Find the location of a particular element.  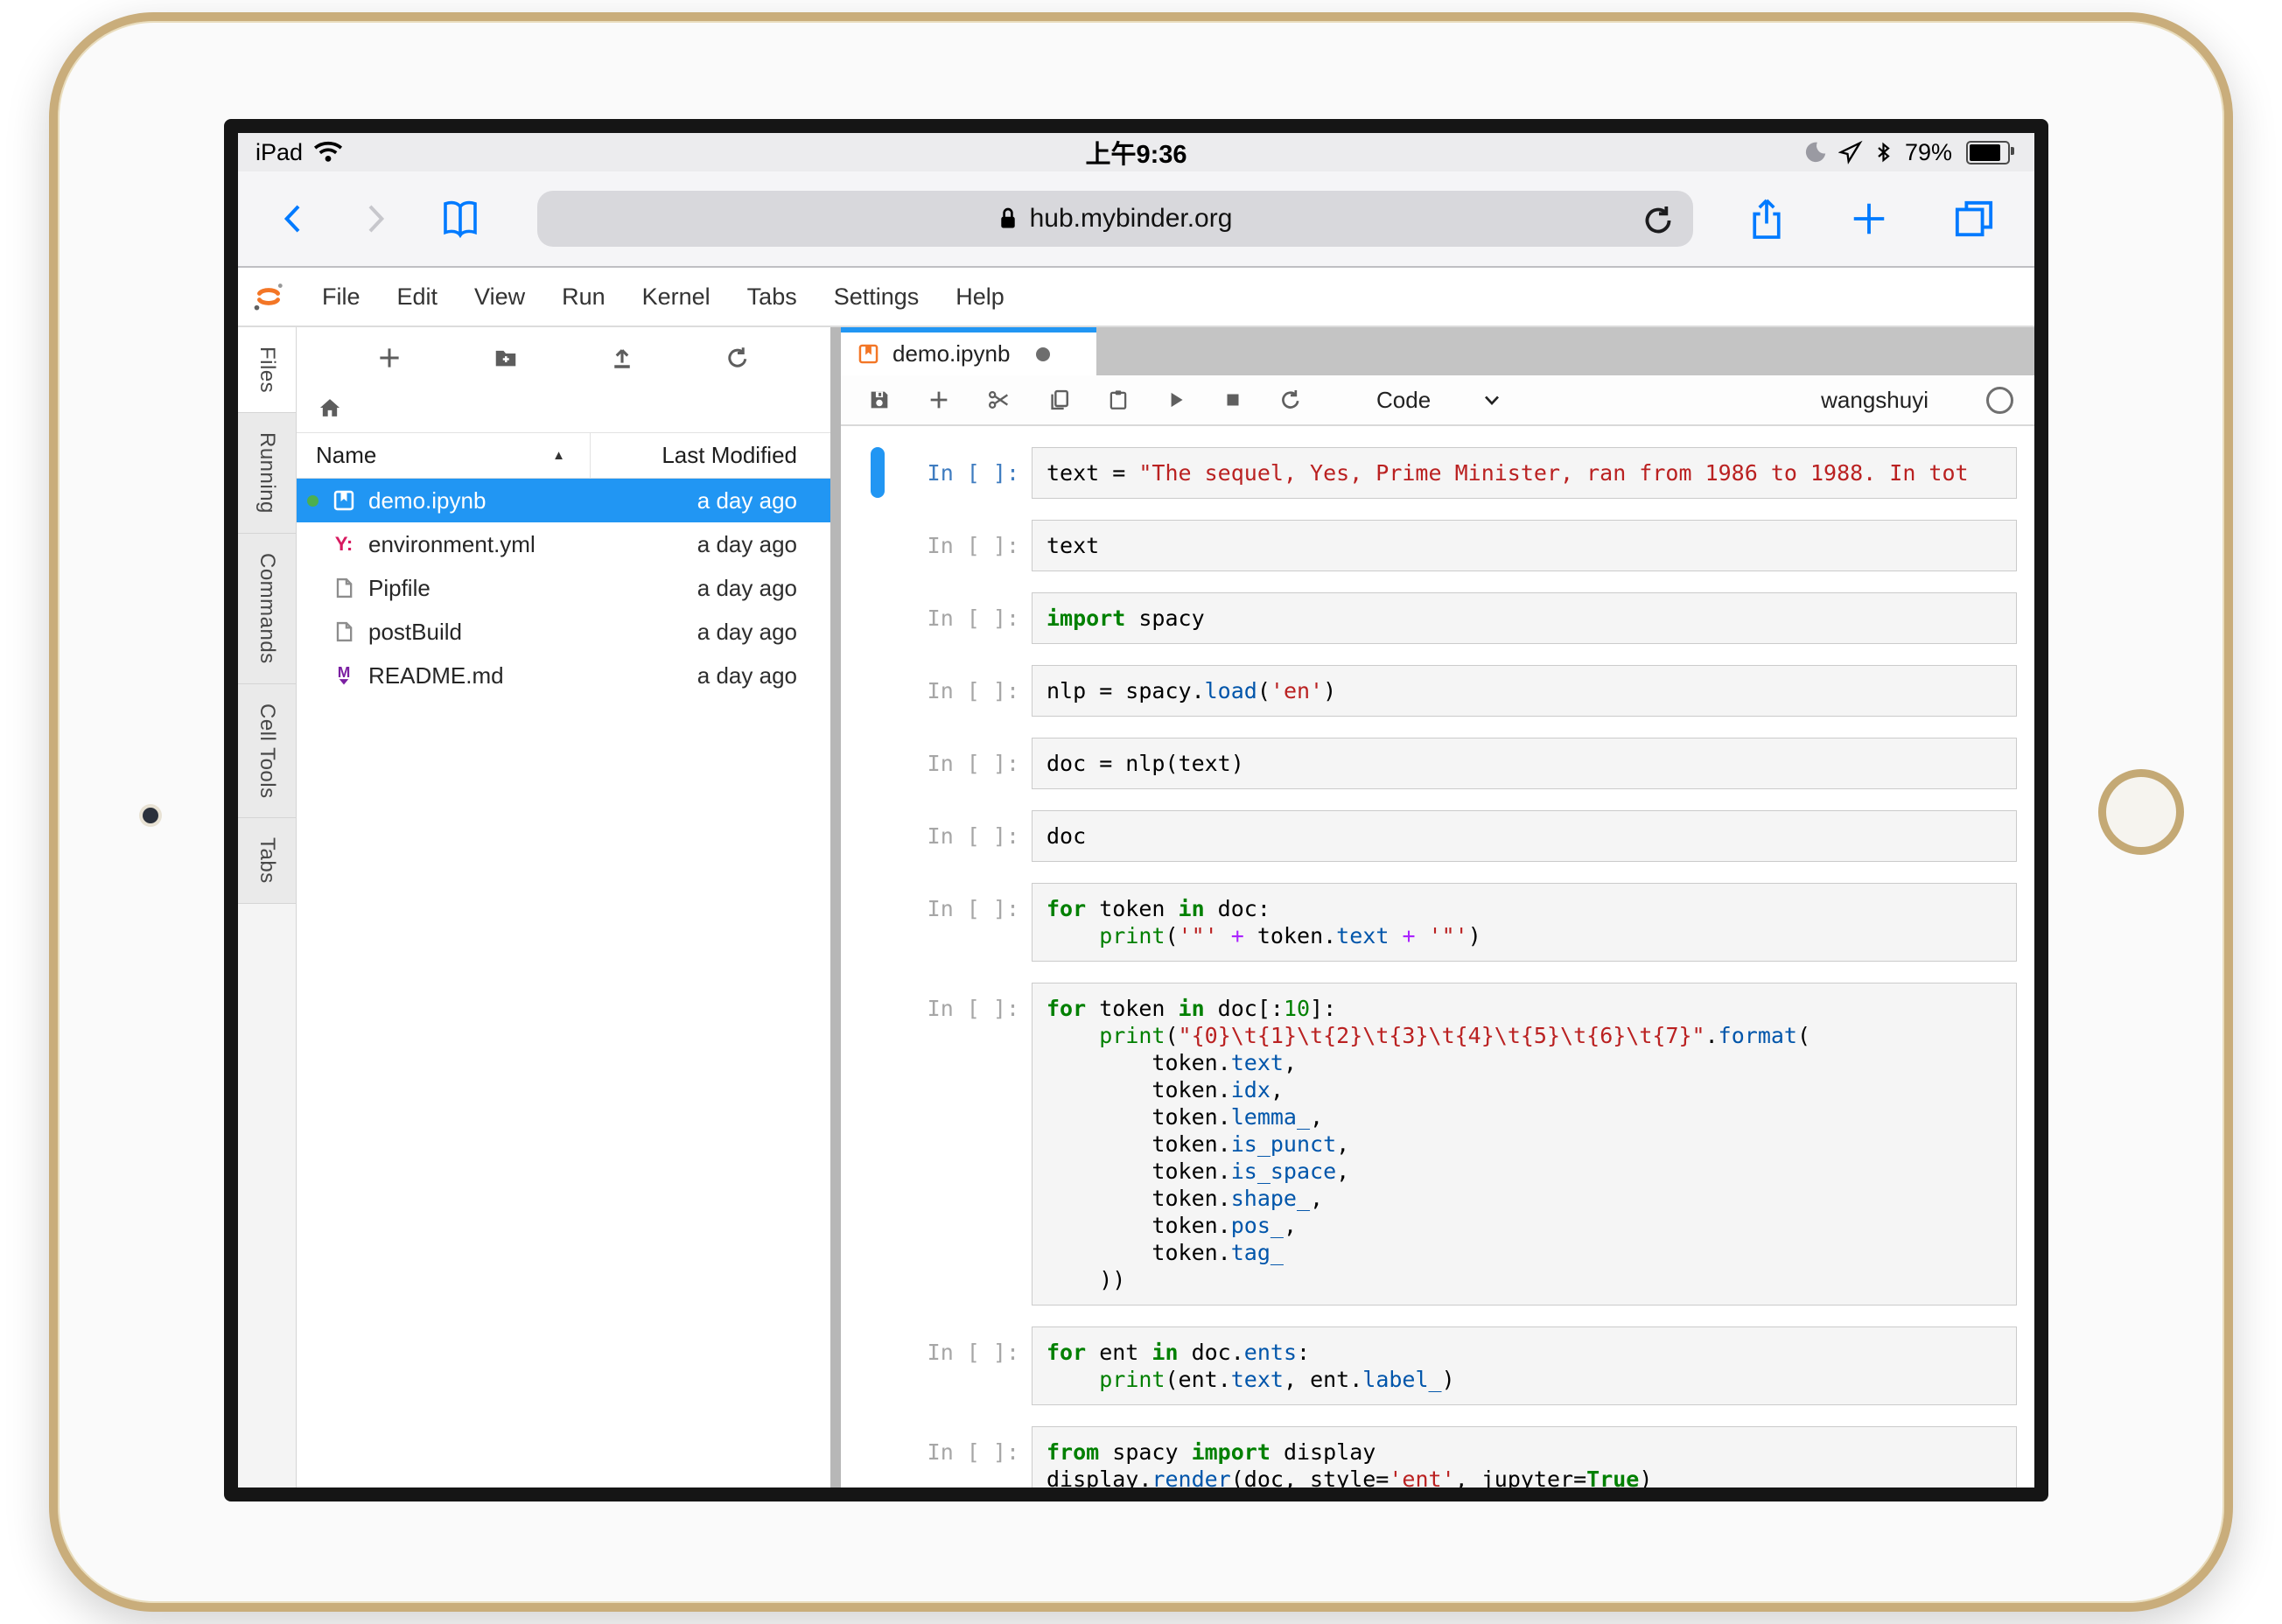

address-bar: hub.mybinder.org is located at coordinates (1115, 219).